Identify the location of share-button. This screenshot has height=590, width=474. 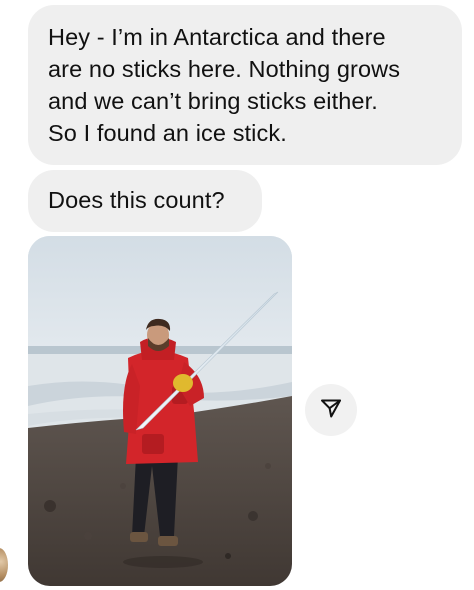
(331, 410).